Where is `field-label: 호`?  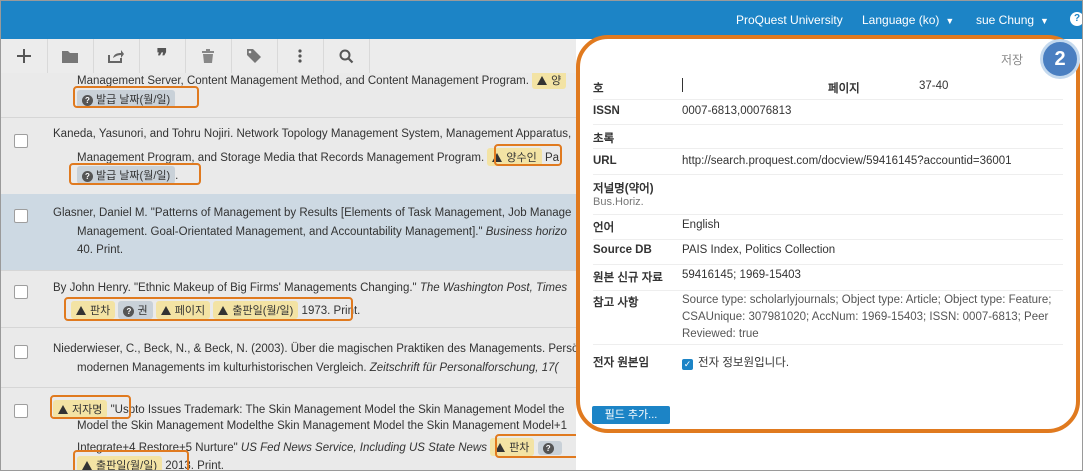 field-label: 호 is located at coordinates (598, 89).